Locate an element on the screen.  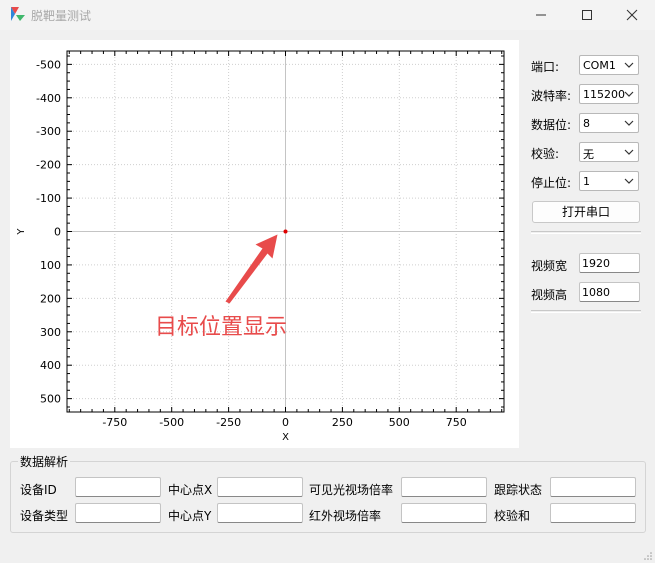
visible-zoom-field is located at coordinates (444, 487).